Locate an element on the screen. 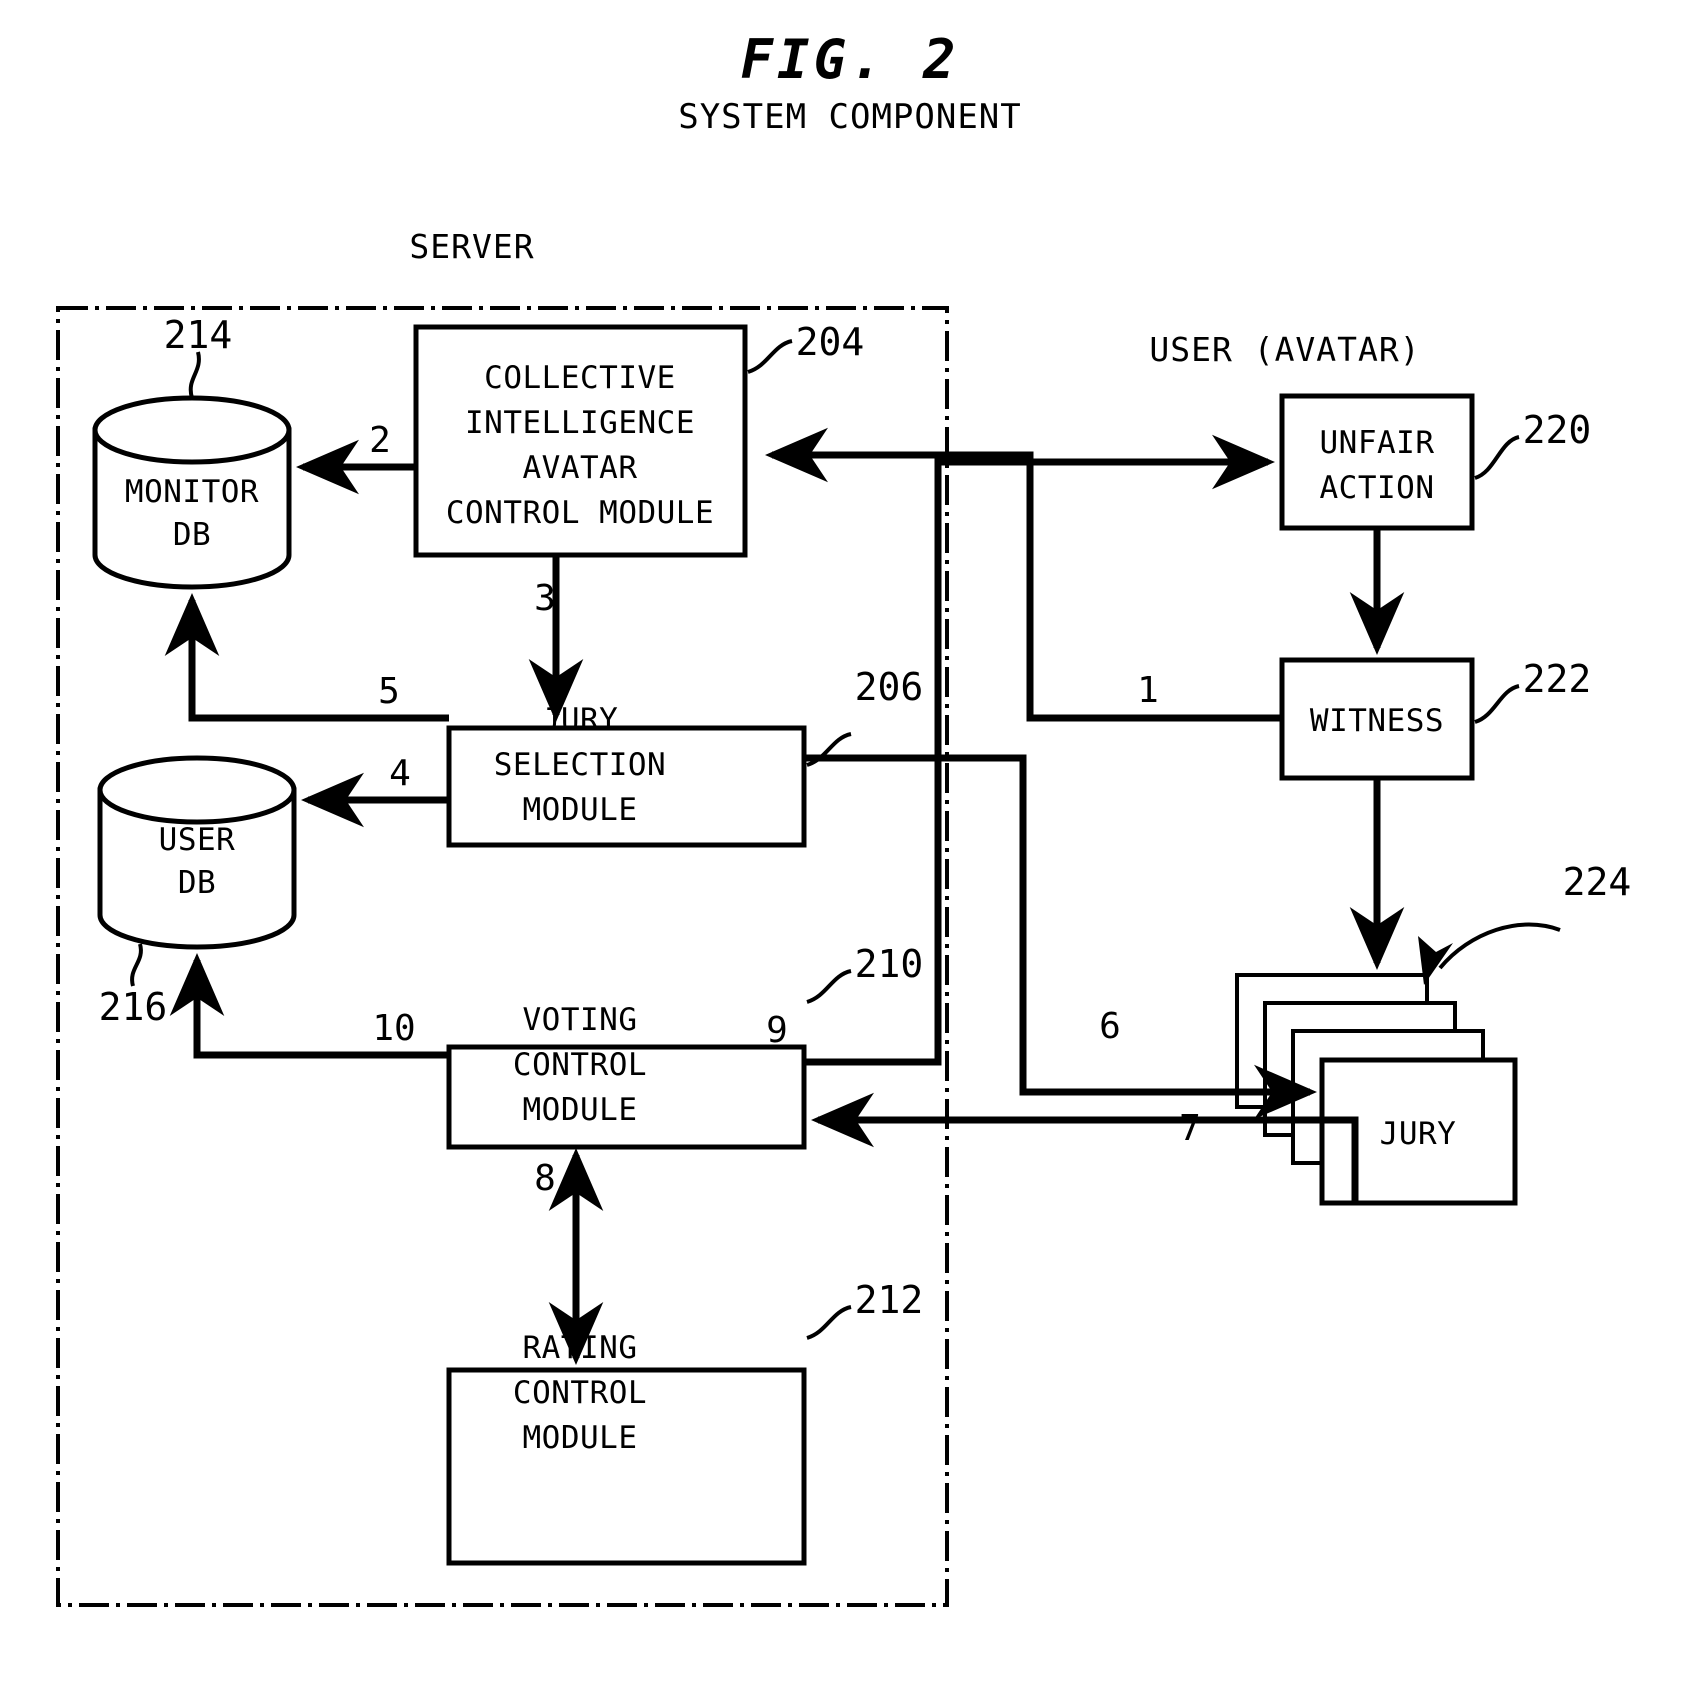 This screenshot has width=1700, height=1688. voting-control-label-2: CONTROL is located at coordinates (580, 1065).